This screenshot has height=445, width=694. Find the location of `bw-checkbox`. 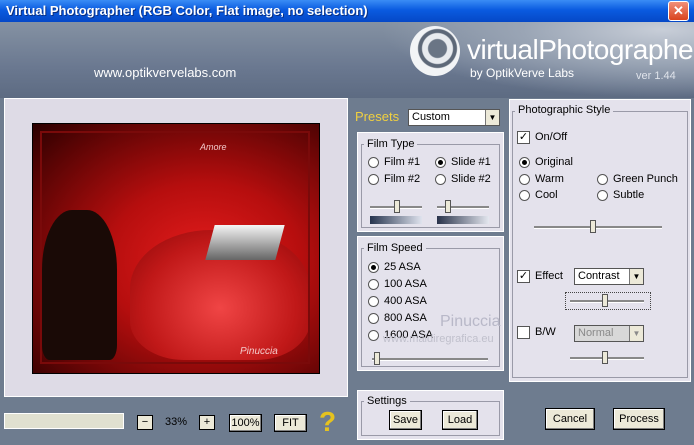

bw-checkbox is located at coordinates (523, 332).